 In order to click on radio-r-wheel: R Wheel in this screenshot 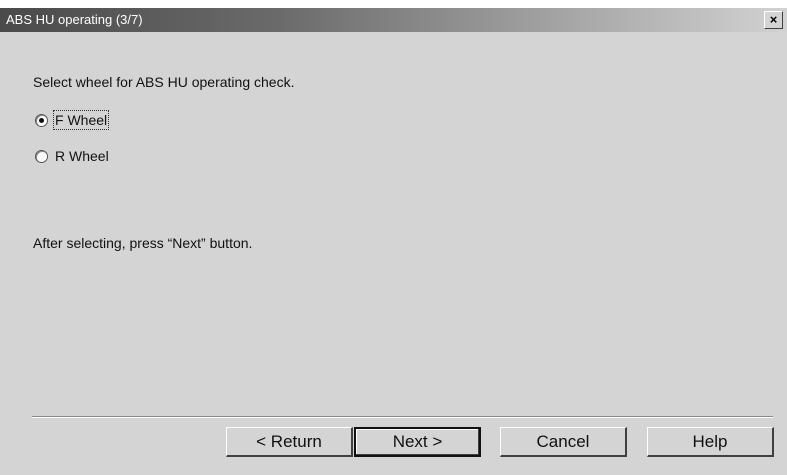, I will do `click(72, 156)`.